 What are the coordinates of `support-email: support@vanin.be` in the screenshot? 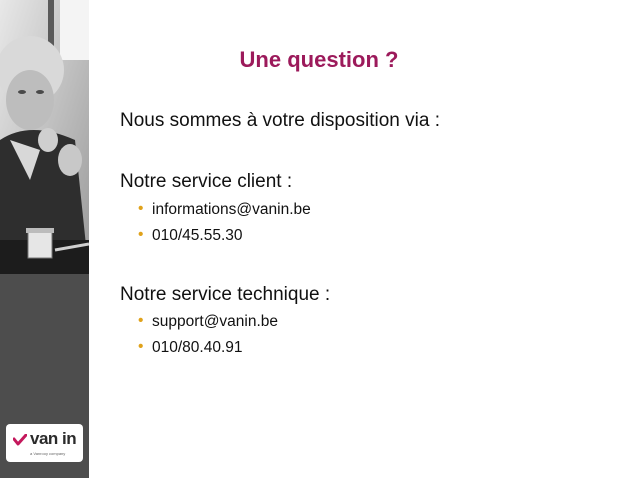 It's located at (215, 321).